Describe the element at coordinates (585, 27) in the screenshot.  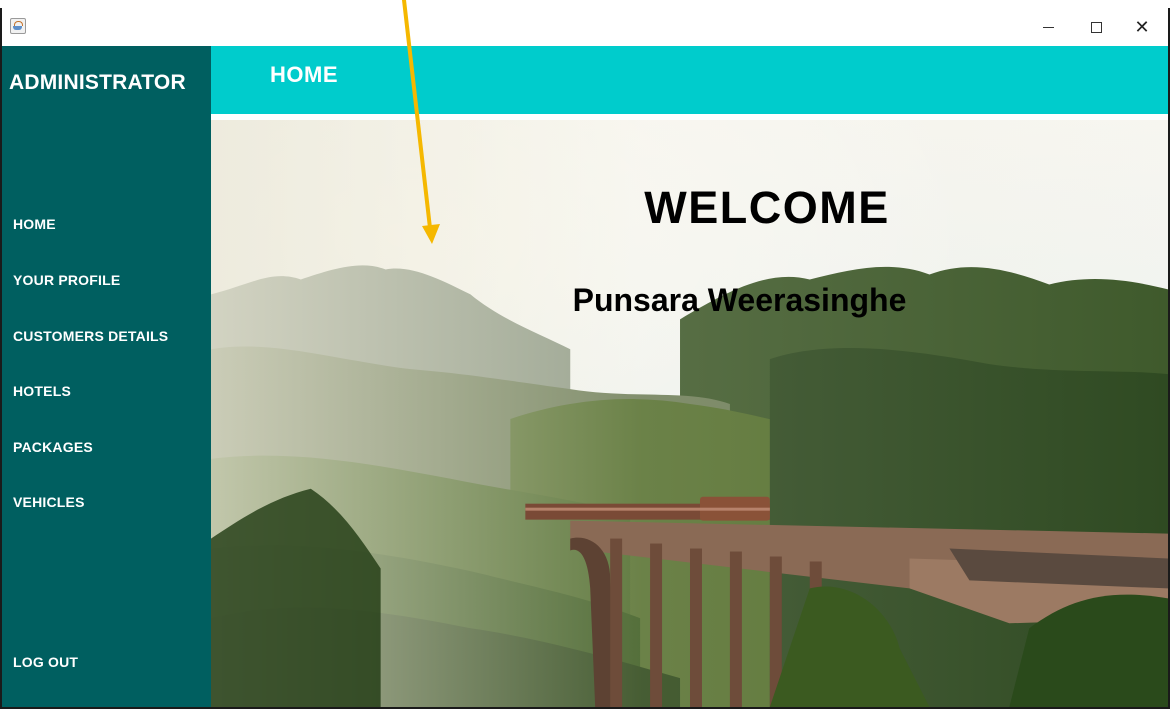
I see `title-bar: ✕` at that location.